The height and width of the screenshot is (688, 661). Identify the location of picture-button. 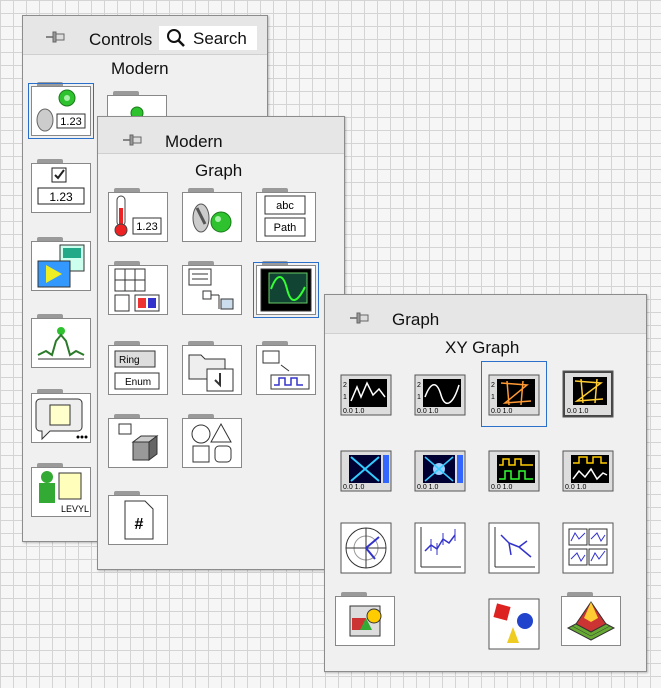
(514, 624).